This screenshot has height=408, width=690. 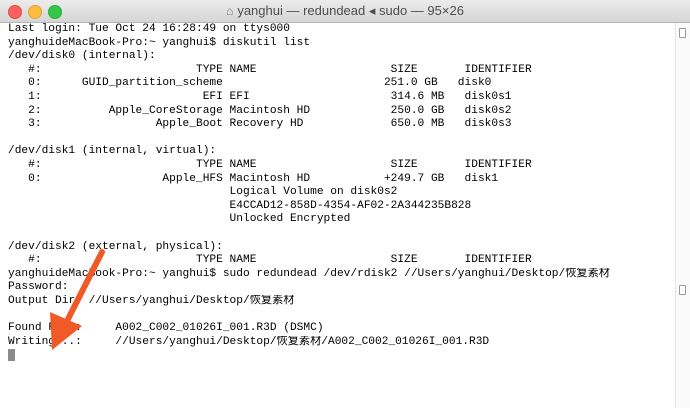 What do you see at coordinates (682, 33) in the screenshot?
I see `scroll-mark-top` at bounding box center [682, 33].